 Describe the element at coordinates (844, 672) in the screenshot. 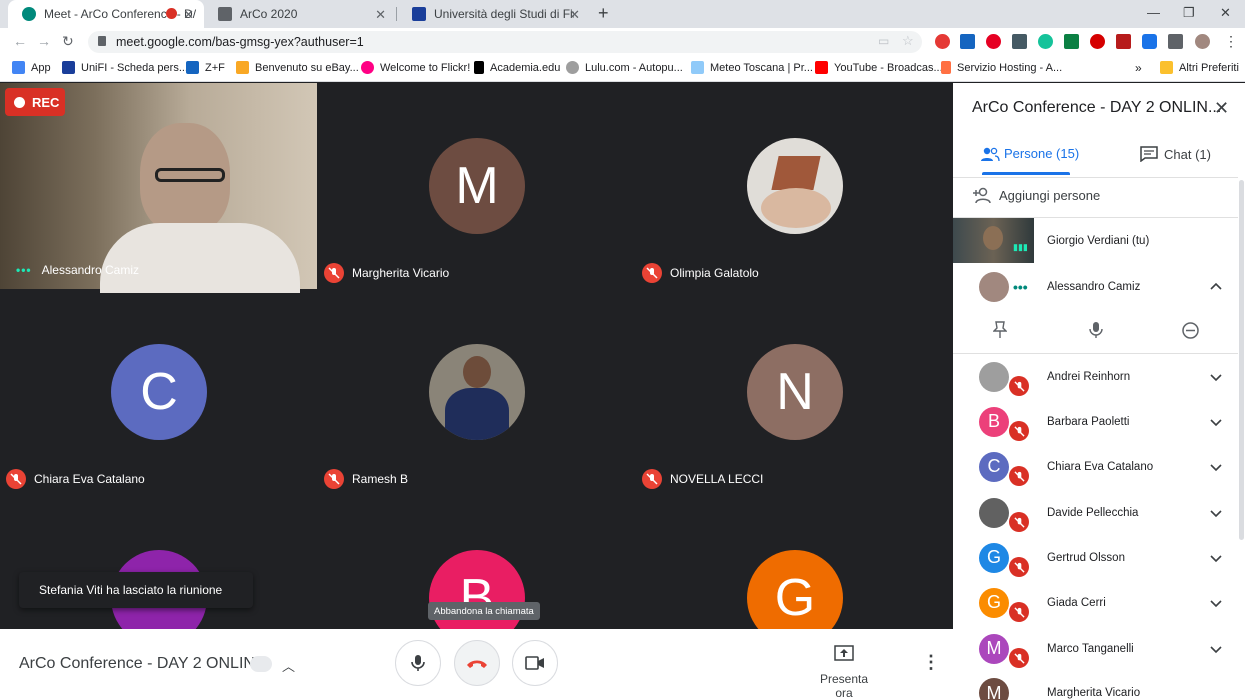

I see `present-now-button: Presenta ora` at that location.